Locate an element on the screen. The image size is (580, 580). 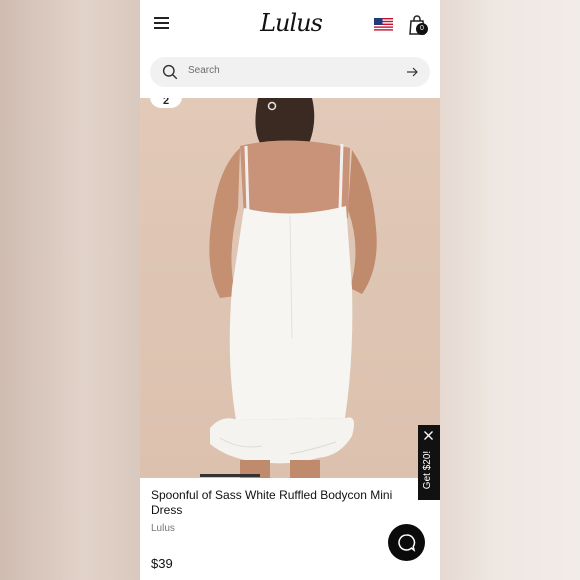
cart-count-badge: 0 is located at coordinates (422, 29).